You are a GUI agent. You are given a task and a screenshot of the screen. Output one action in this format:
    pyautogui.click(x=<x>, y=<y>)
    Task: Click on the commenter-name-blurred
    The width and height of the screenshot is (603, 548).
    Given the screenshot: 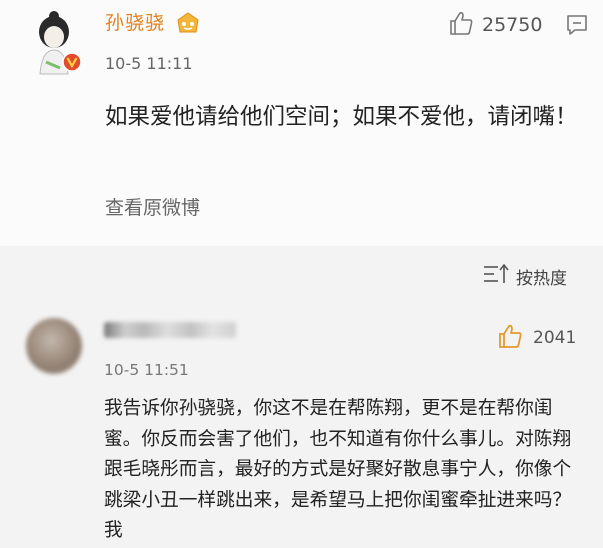 What is the action you would take?
    pyautogui.click(x=170, y=330)
    